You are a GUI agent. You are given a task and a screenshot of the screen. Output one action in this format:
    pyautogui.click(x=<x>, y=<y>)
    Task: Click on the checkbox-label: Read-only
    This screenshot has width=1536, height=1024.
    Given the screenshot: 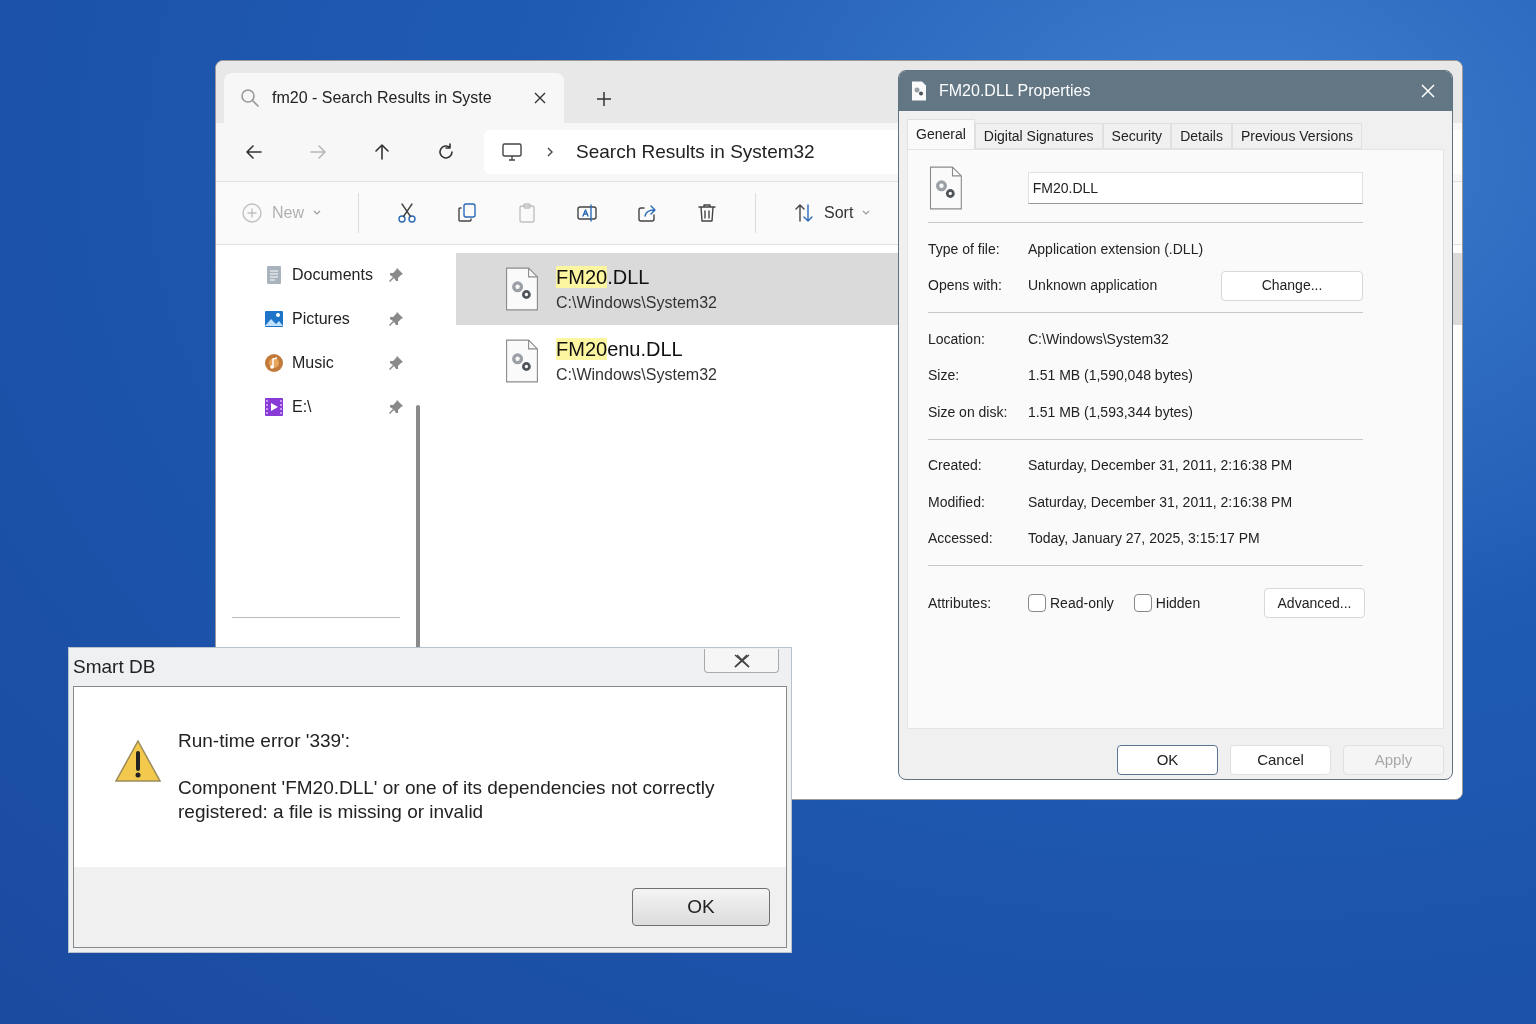 What is the action you would take?
    pyautogui.click(x=1082, y=603)
    